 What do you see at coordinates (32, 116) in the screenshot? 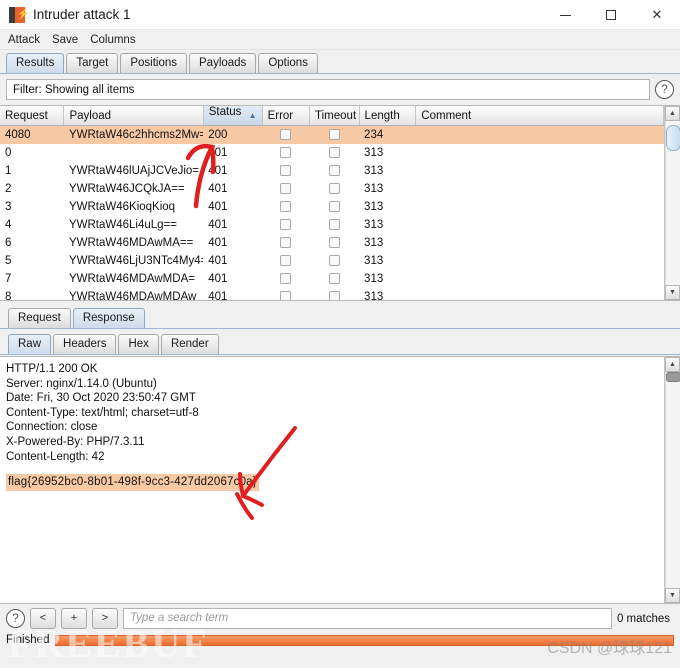
I see `column-header-request: Request` at bounding box center [32, 116].